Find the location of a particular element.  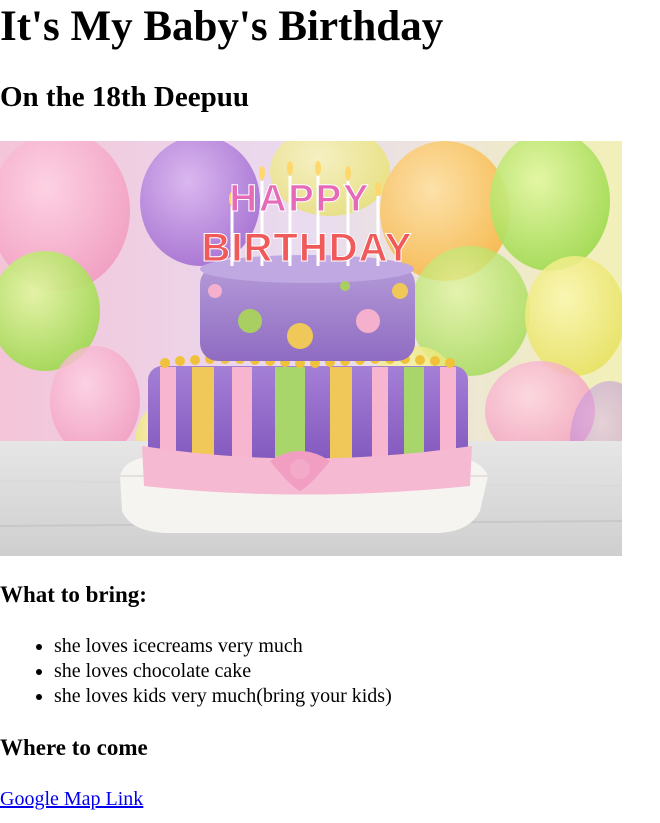

page-subtitle: On the 18th Deepuu is located at coordinates (124, 97).